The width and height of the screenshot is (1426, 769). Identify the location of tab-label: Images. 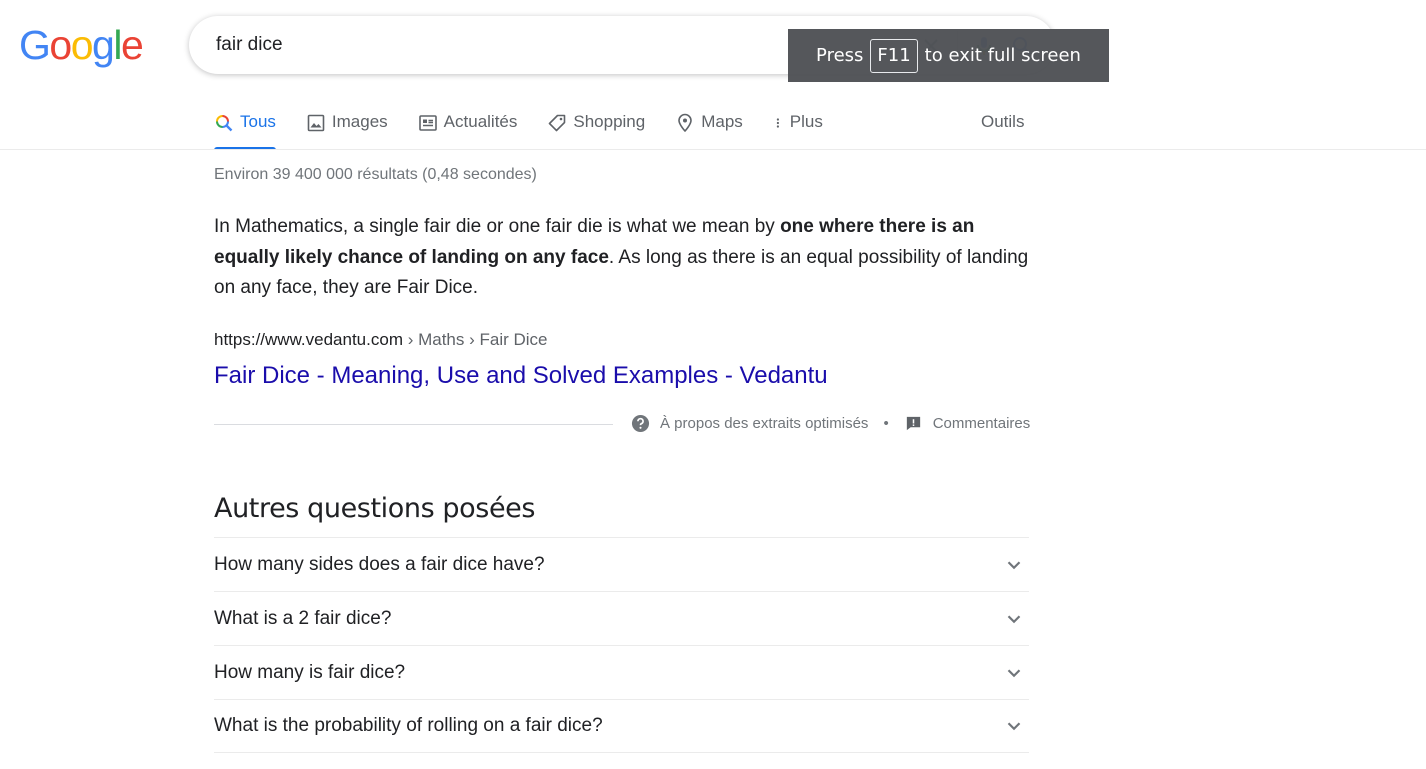
(359, 121).